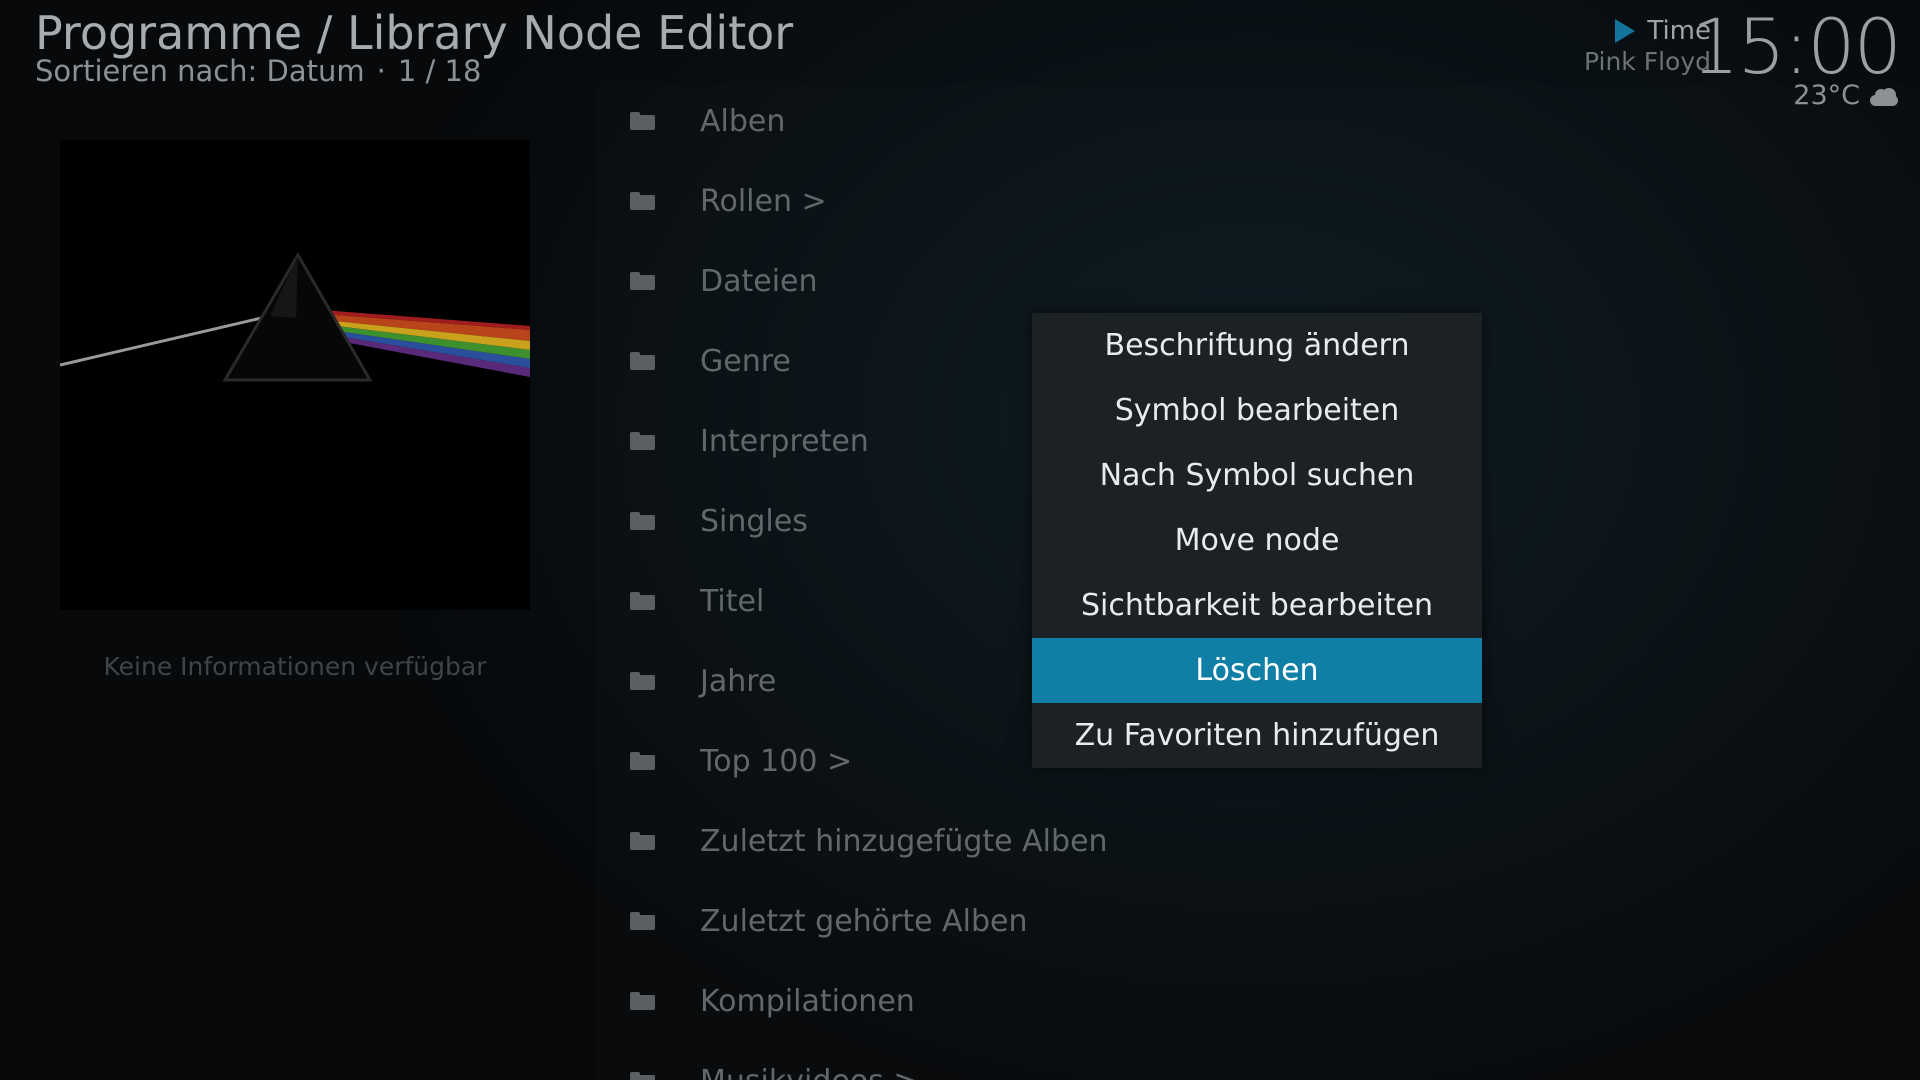 This screenshot has width=1920, height=1080. I want to click on list-item-titel: Titel, so click(697, 601).